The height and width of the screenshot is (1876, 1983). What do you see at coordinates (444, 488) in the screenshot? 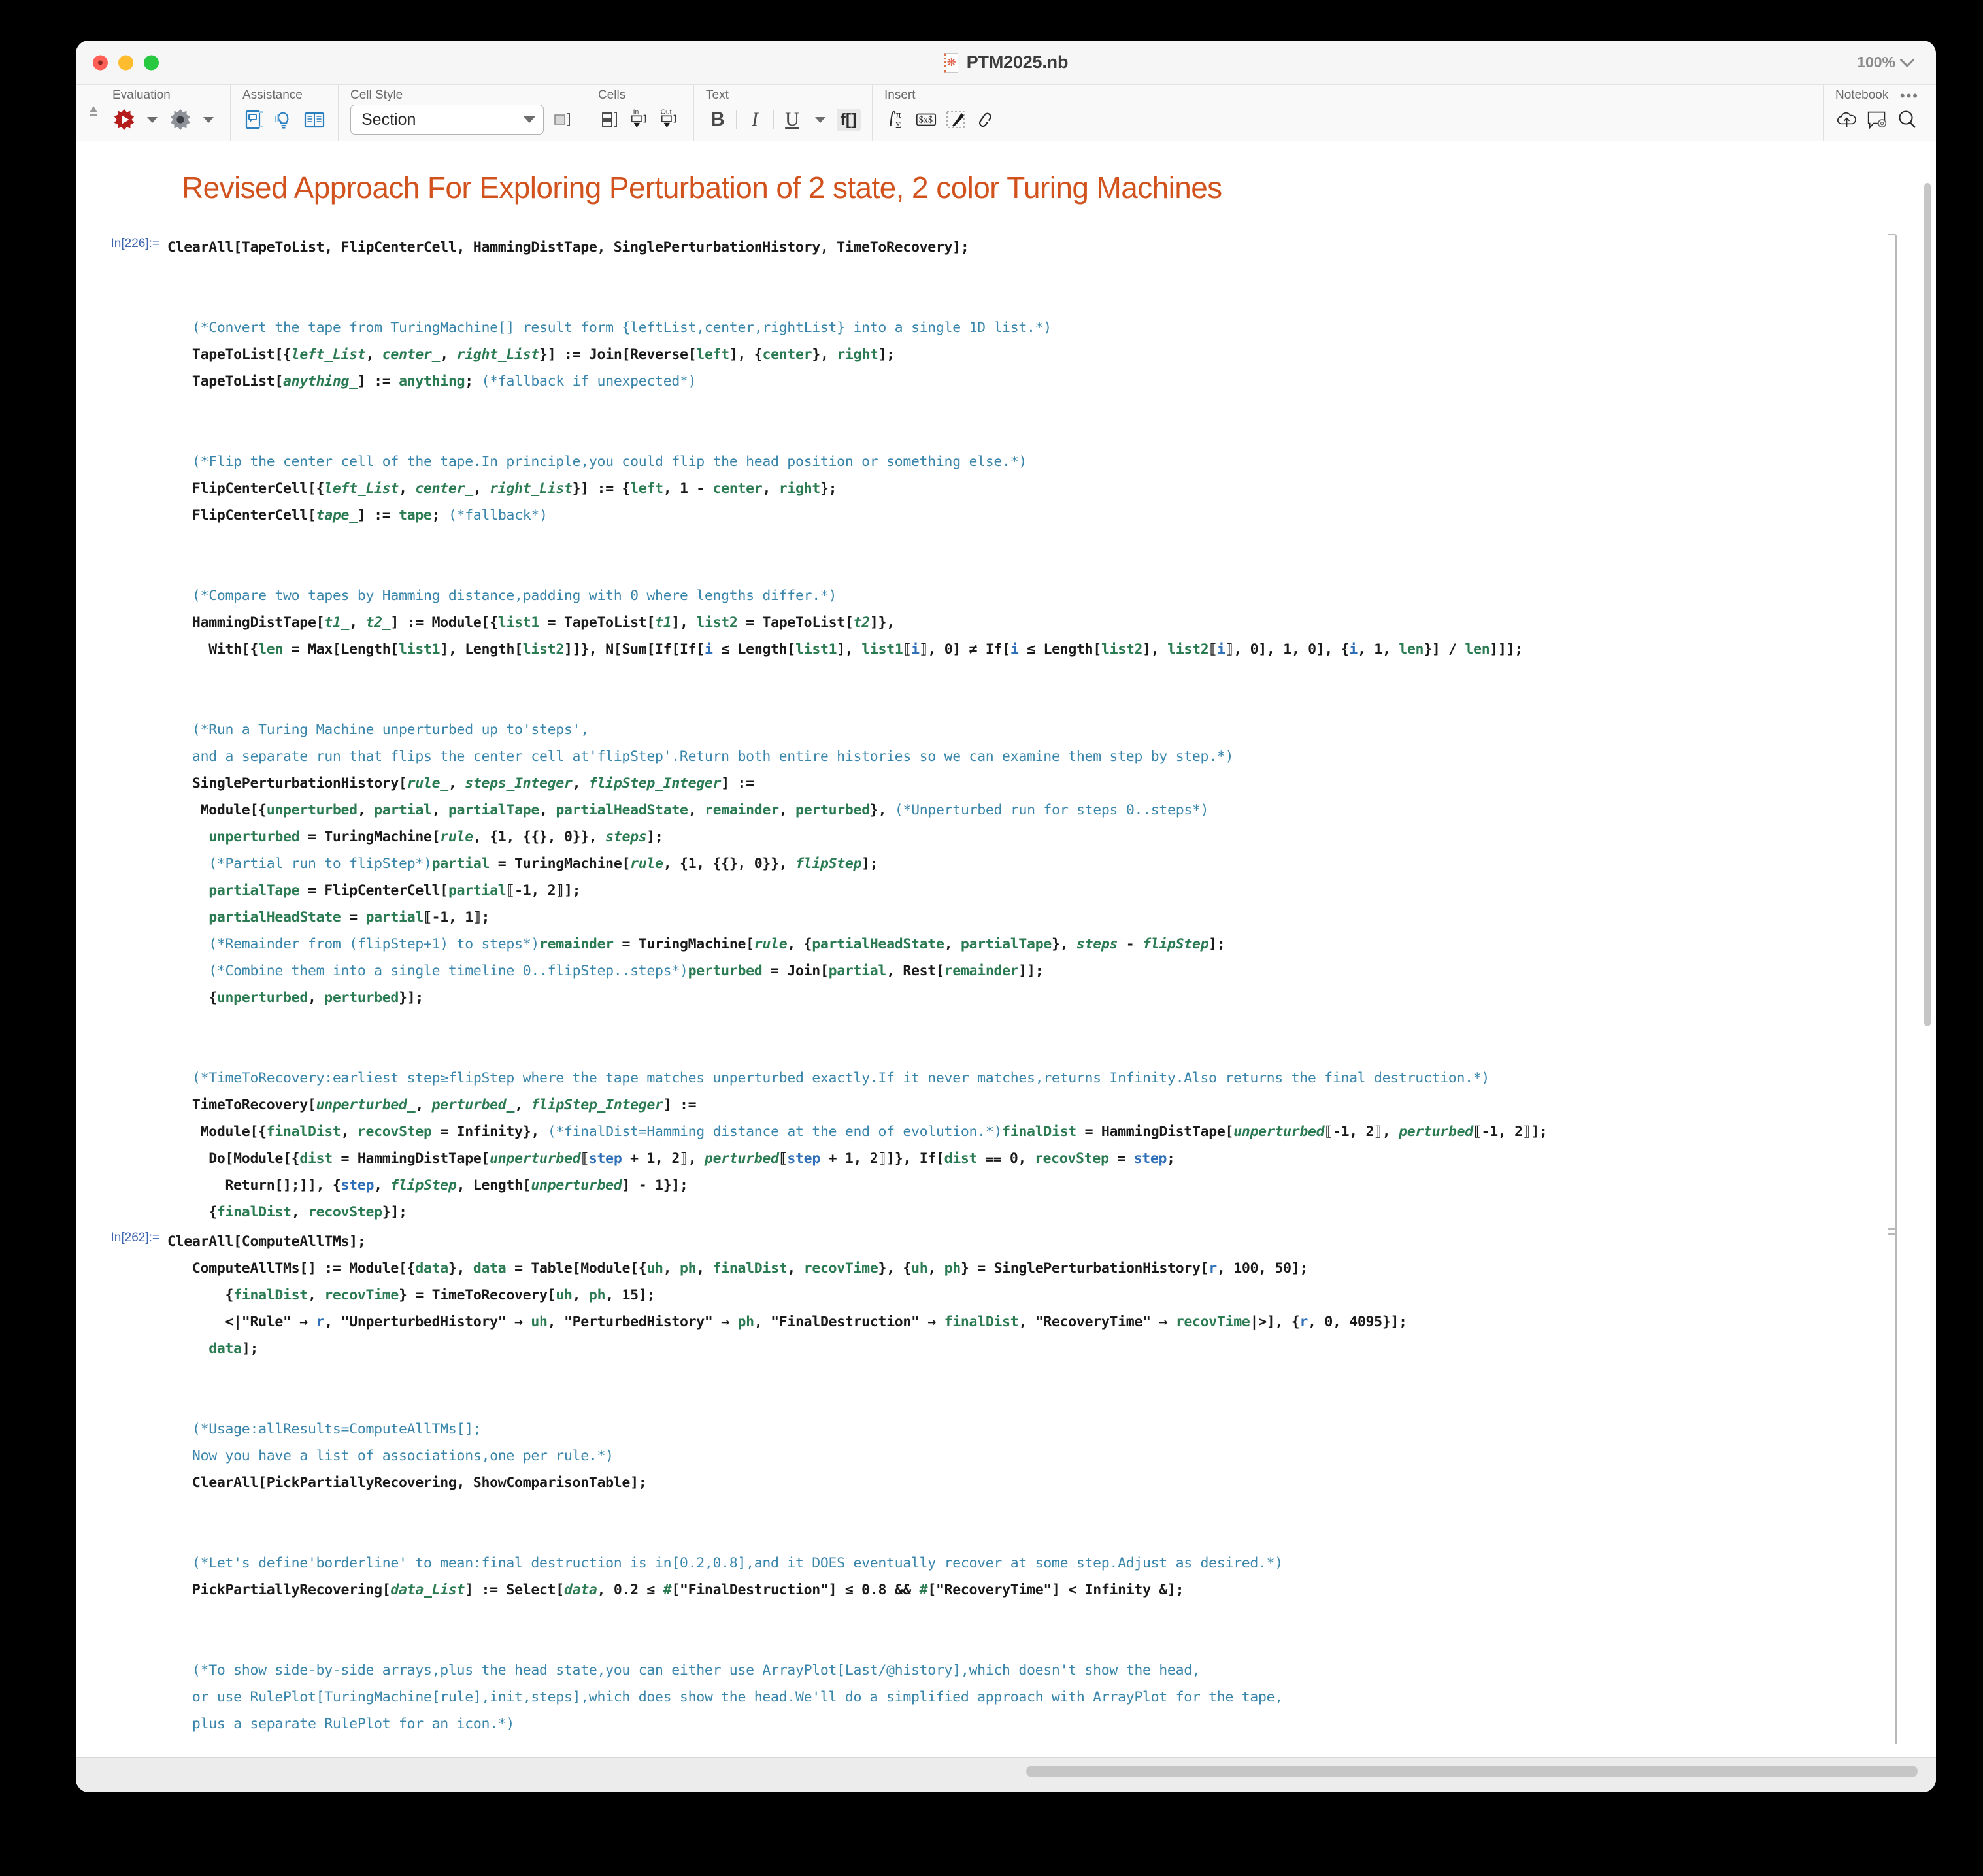
I see `code-token: center_` at bounding box center [444, 488].